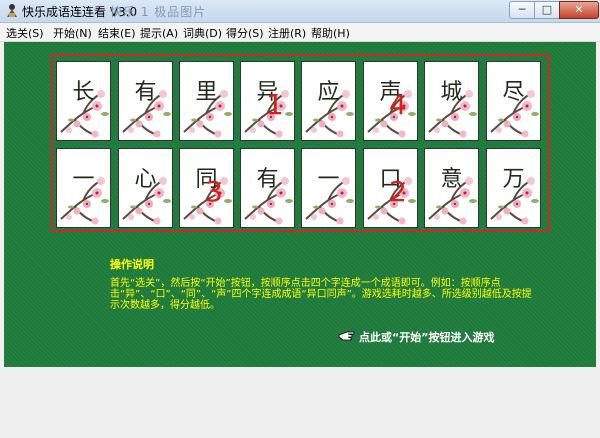 The image size is (600, 438). Describe the element at coordinates (83, 92) in the screenshot. I see `card-character: 长` at that location.